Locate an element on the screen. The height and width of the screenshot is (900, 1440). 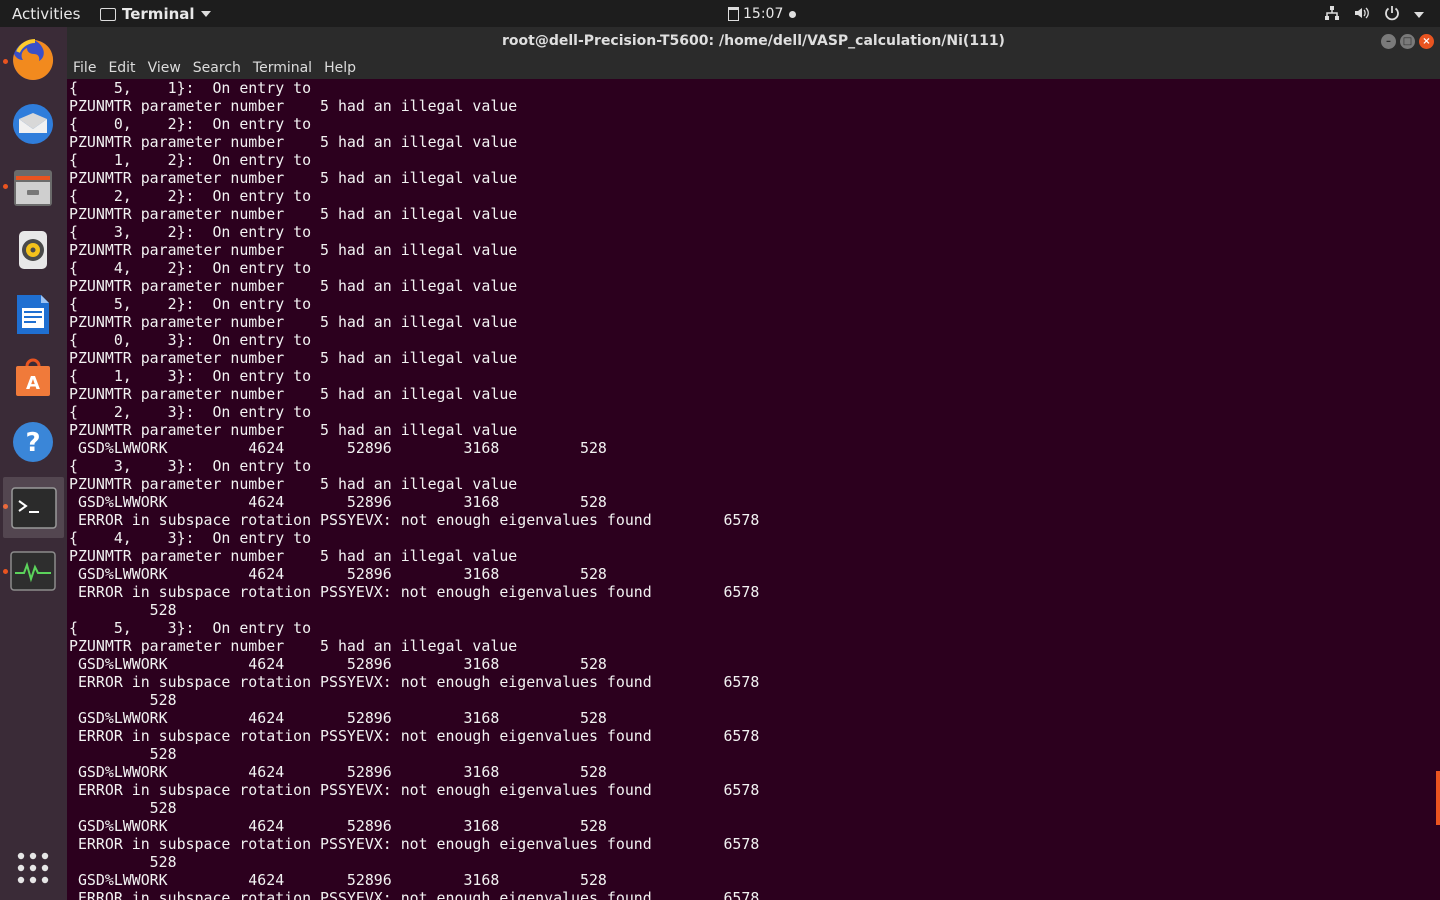
app-menu: Terminal is located at coordinates (155, 14).